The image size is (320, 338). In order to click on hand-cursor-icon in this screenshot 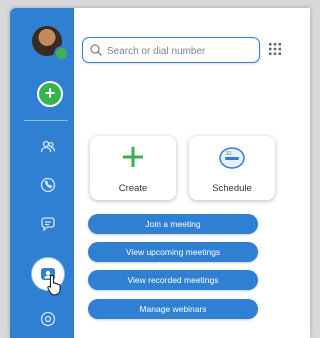, I will do `click(54, 285)`.